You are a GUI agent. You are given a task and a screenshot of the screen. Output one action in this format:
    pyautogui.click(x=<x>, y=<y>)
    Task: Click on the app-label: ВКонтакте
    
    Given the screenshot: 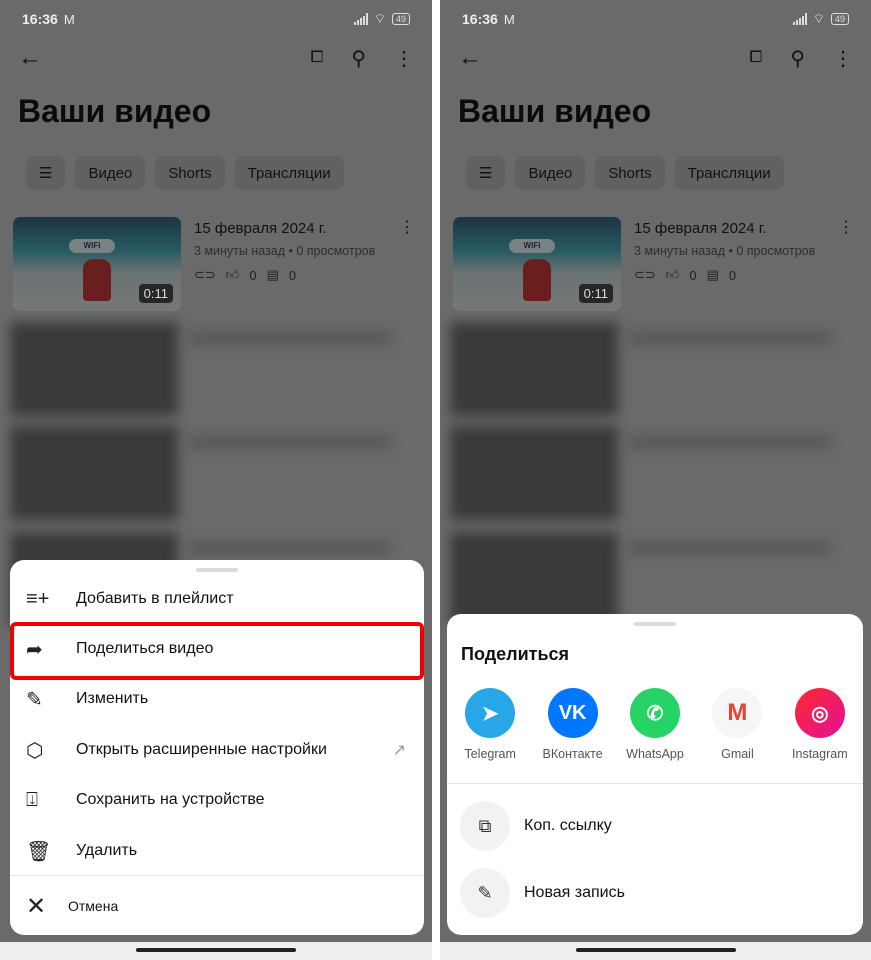 What is the action you would take?
    pyautogui.click(x=572, y=754)
    